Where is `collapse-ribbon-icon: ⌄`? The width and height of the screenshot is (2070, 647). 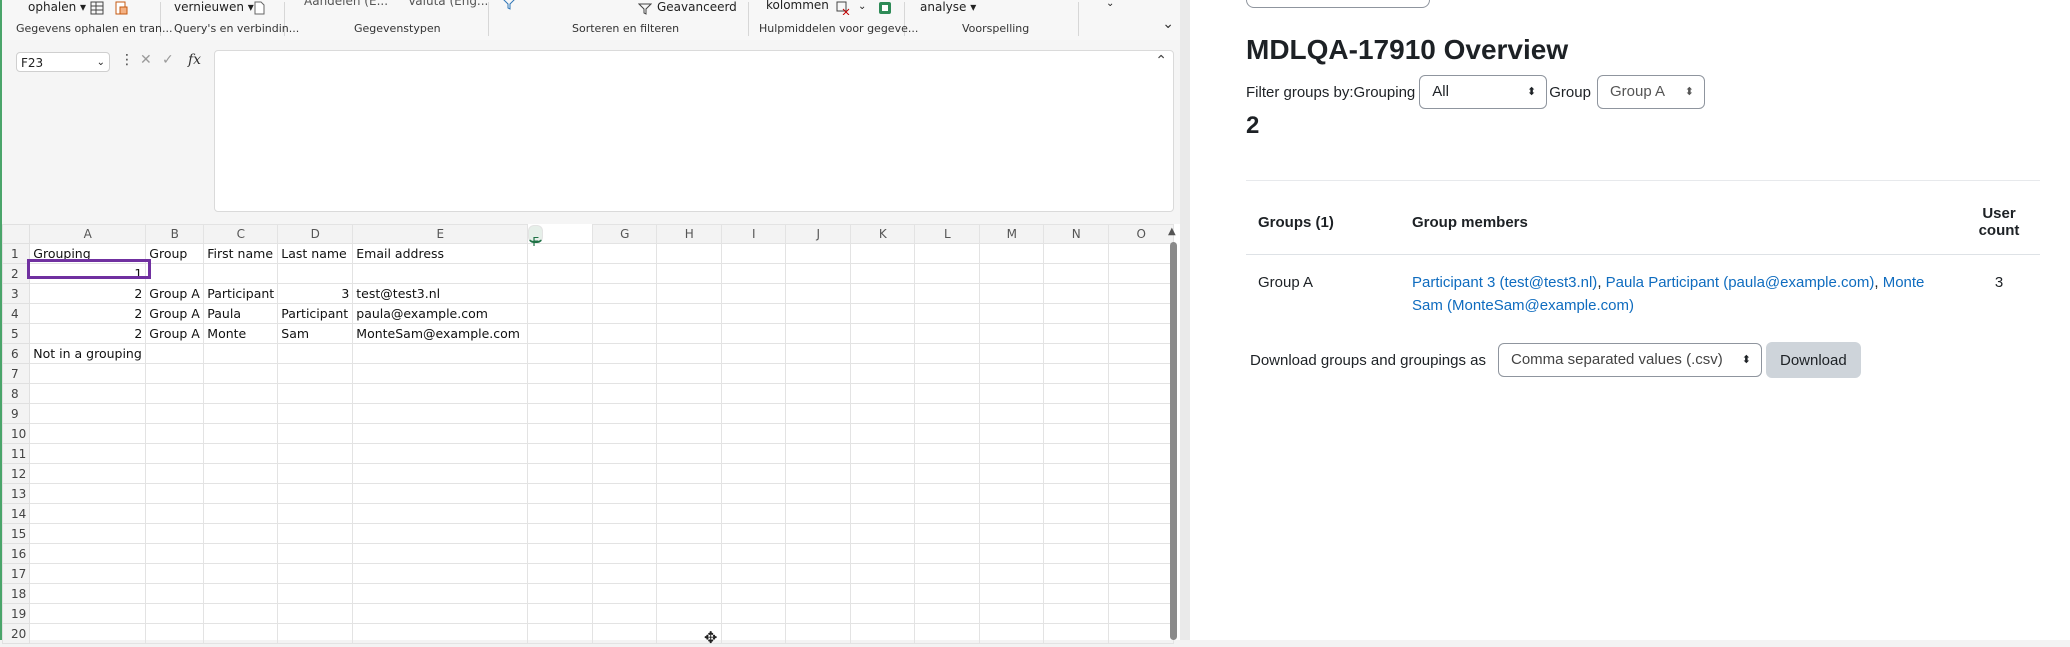
collapse-ribbon-icon: ⌄ is located at coordinates (1168, 24).